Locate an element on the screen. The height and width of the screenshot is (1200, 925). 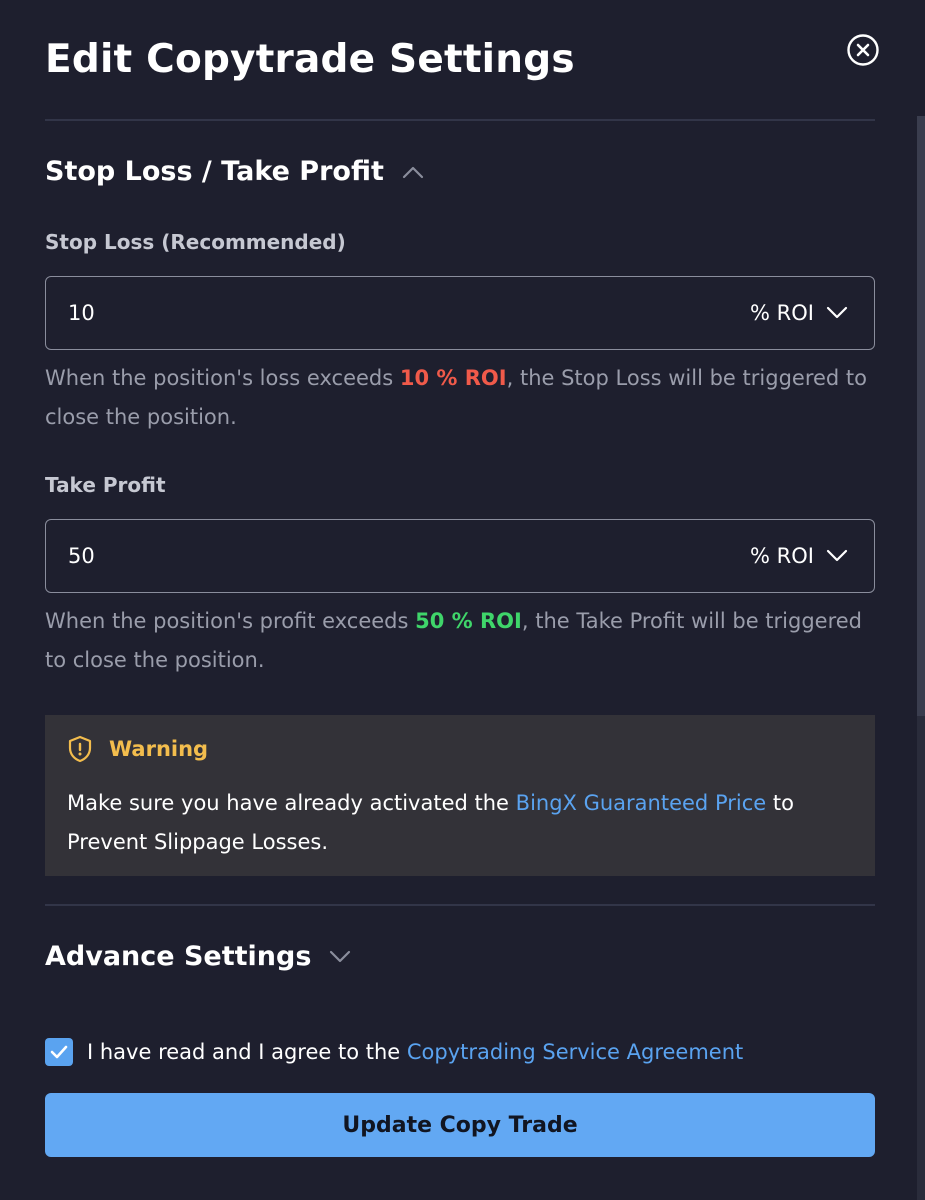
take-profit-help-highlight: 50 % ROI is located at coordinates (468, 621).